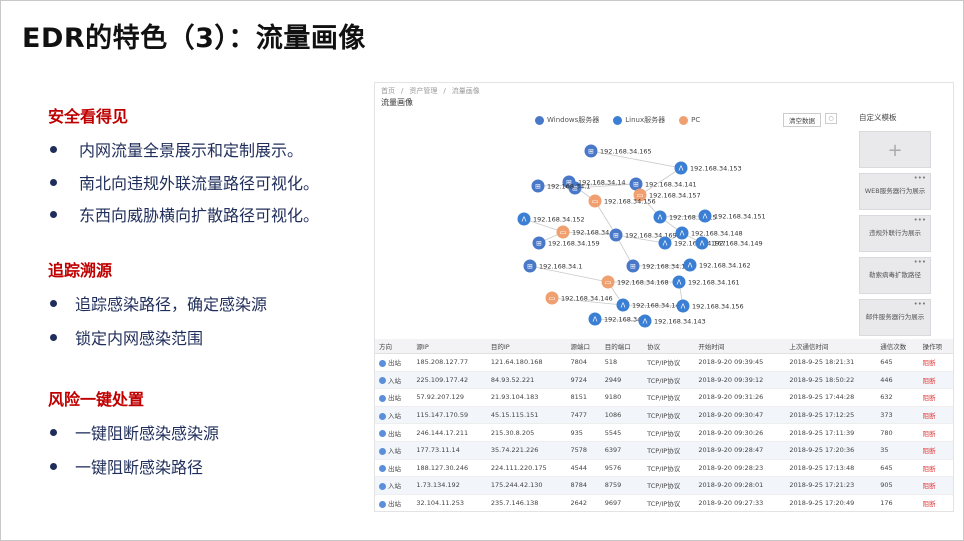  Describe the element at coordinates (449, 485) in the screenshot. I see `table-cell: 1.73.134.192` at that location.